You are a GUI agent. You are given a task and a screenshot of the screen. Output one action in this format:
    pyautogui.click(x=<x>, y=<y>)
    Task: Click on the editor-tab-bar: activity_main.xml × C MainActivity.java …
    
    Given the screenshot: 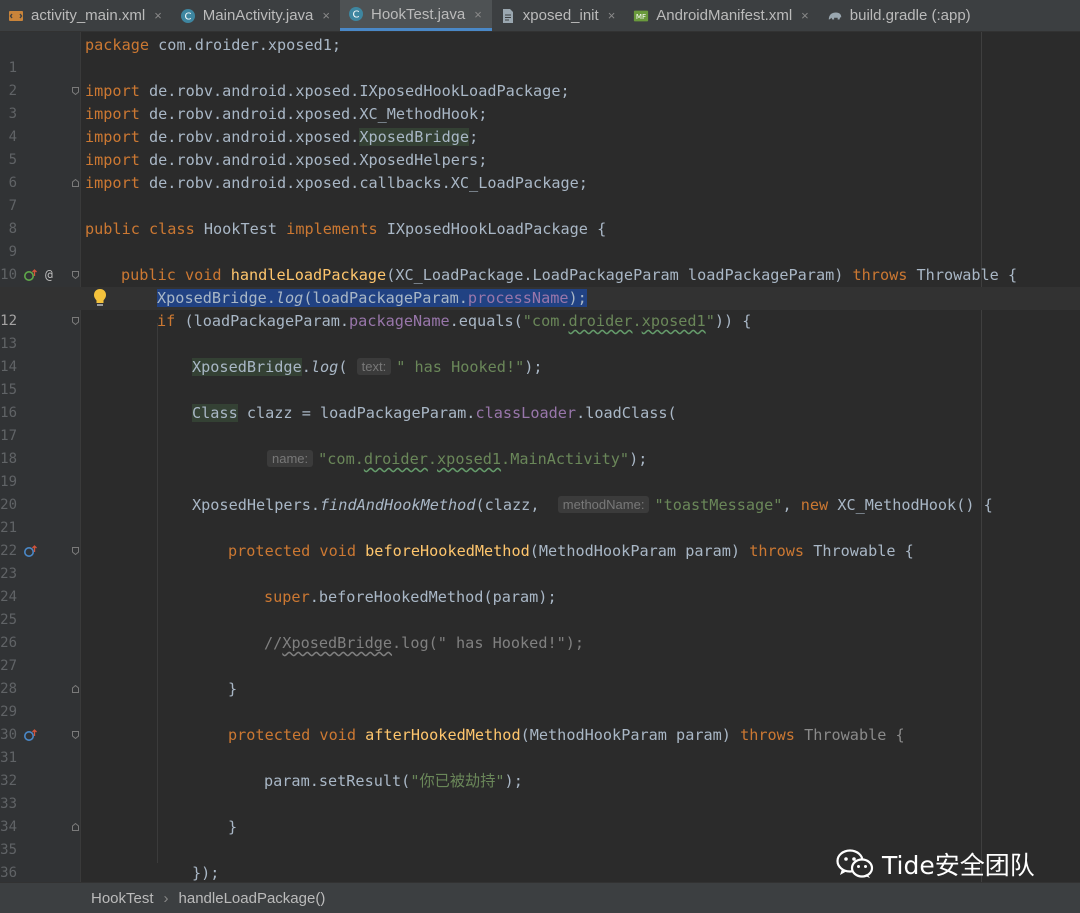 What is the action you would take?
    pyautogui.click(x=540, y=16)
    